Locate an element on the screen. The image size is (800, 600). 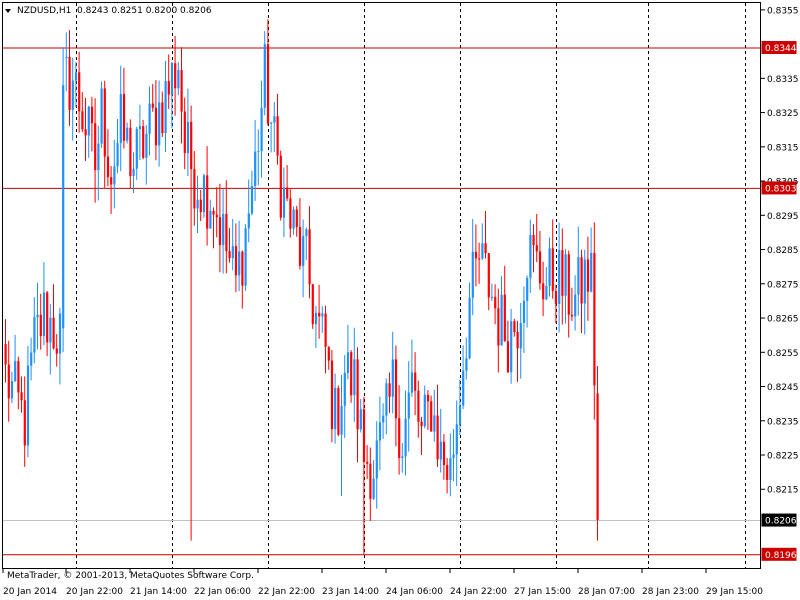
price-tick-label: 0.8355 is located at coordinates (783, 11).